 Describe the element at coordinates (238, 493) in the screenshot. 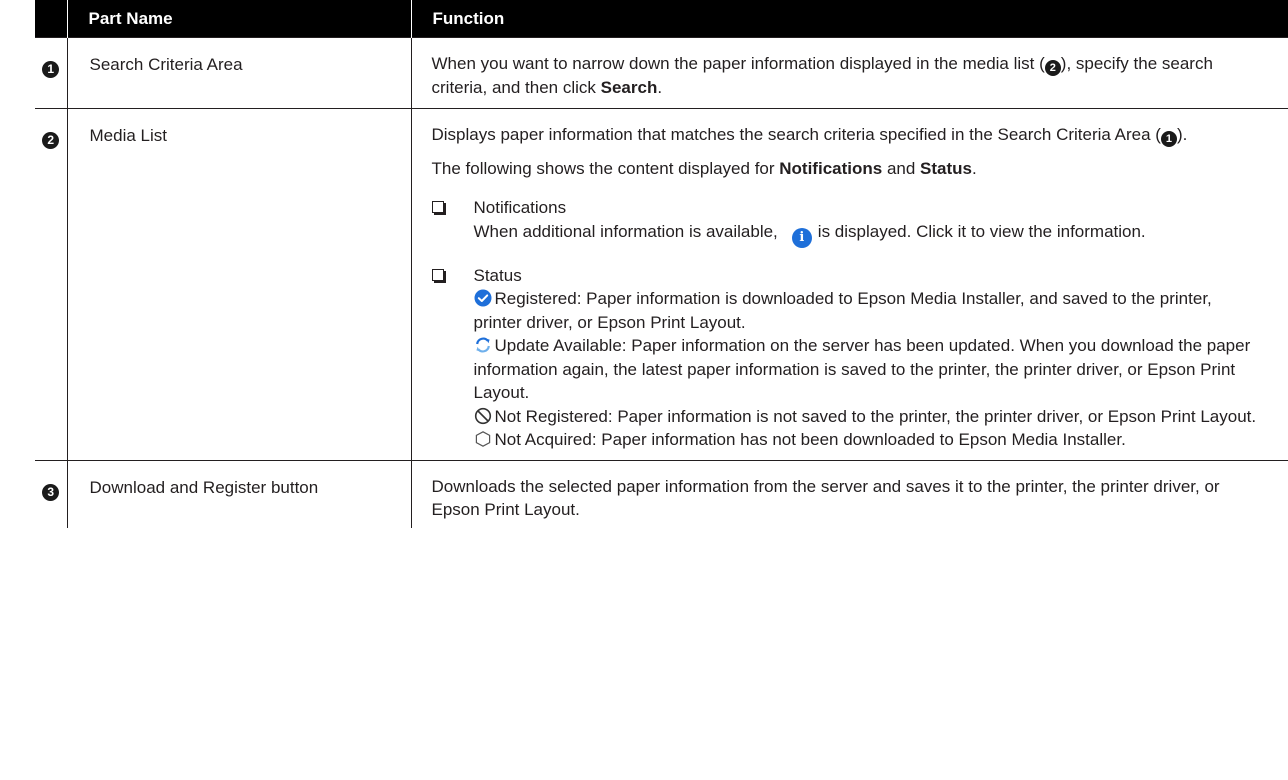

I see `part-name-cell: Download and Register button` at that location.